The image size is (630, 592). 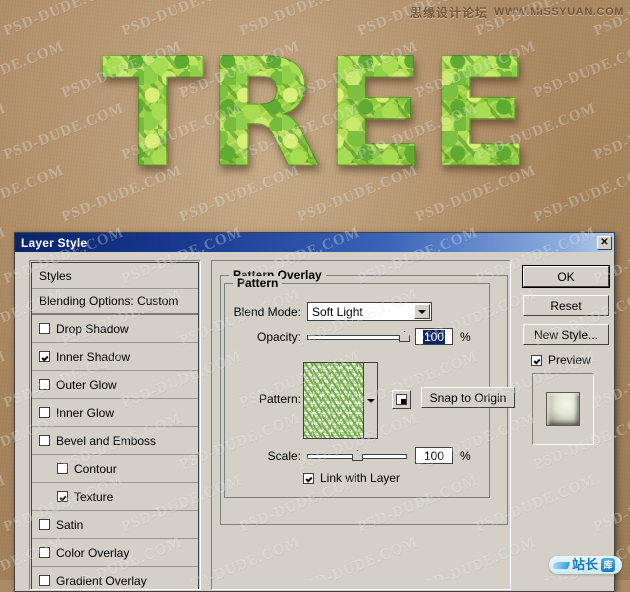 I want to click on new-pattern-button, so click(x=401, y=399).